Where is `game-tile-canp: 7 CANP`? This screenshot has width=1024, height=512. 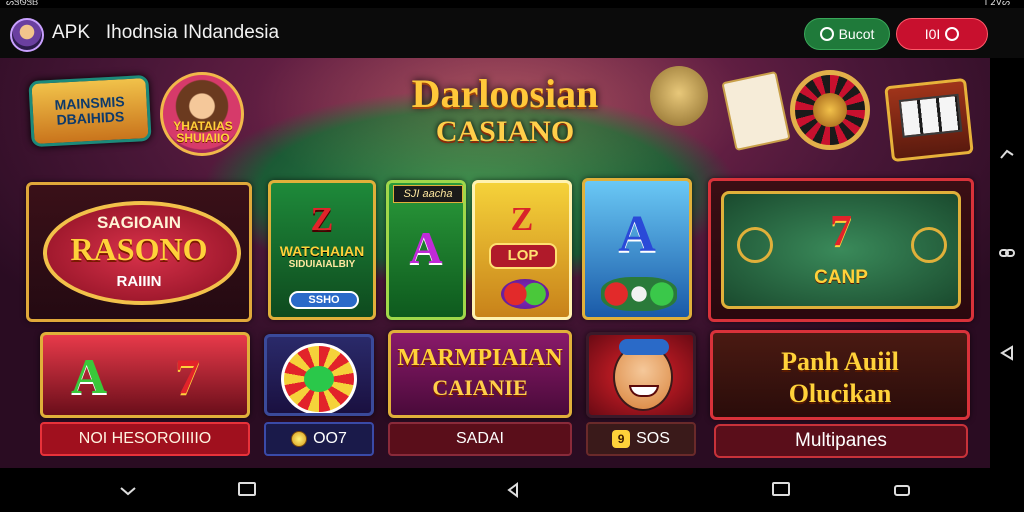 game-tile-canp: 7 CANP is located at coordinates (841, 250).